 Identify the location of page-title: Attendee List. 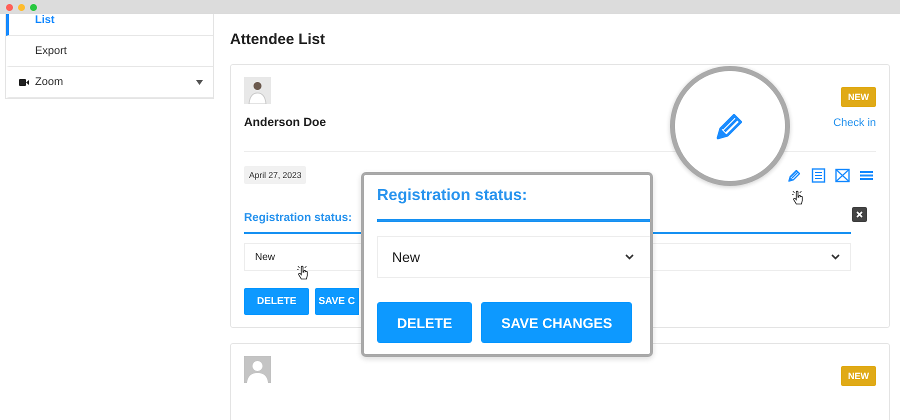
(278, 40).